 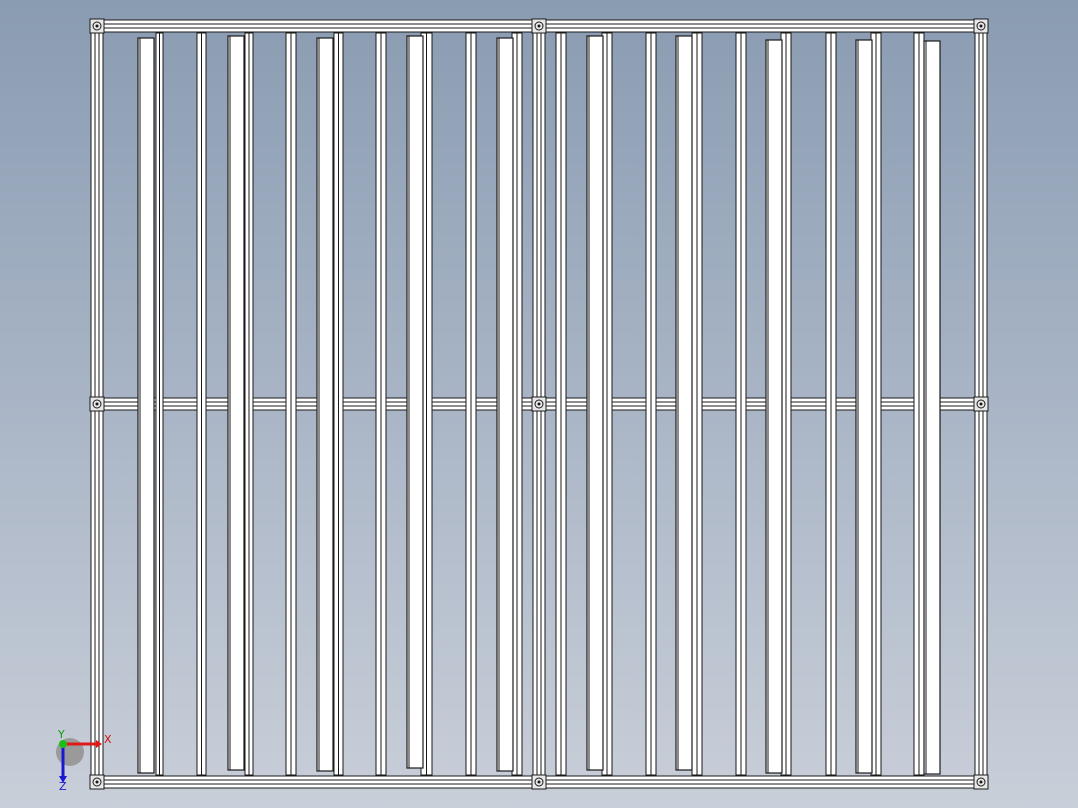 I want to click on y-axis-label: Y, so click(x=61, y=734).